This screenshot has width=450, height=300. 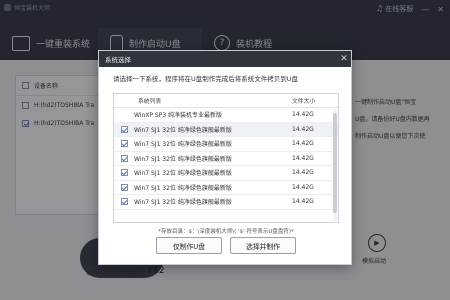 I want to click on list-scrollbar, so click(x=335, y=165).